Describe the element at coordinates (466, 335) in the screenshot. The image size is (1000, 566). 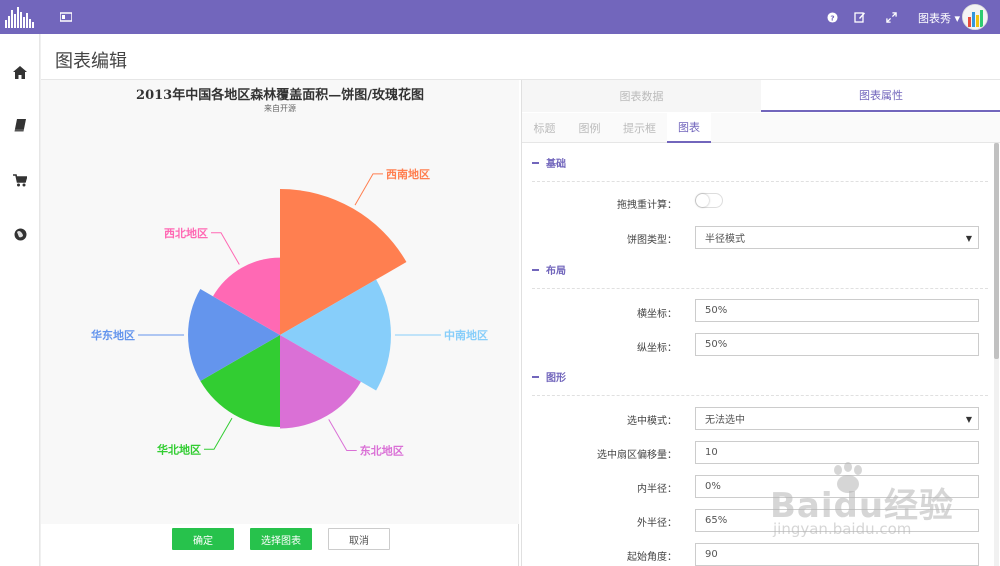
I see `slice-label: 中南地区` at that location.